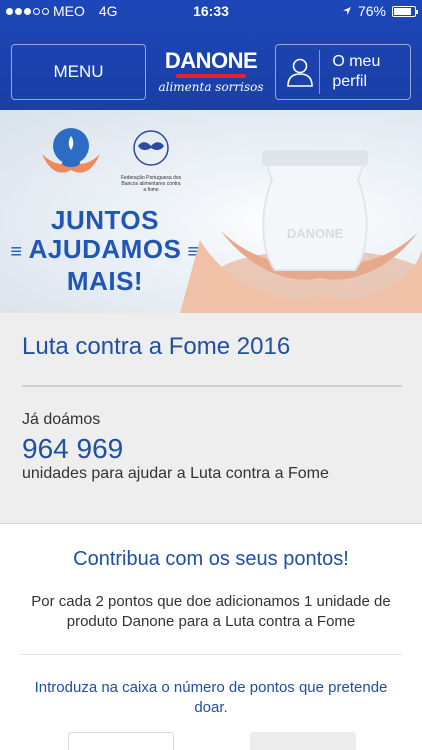 This screenshot has height=750, width=422. What do you see at coordinates (105, 281) in the screenshot?
I see `slogan-line-3: MAIS!` at bounding box center [105, 281].